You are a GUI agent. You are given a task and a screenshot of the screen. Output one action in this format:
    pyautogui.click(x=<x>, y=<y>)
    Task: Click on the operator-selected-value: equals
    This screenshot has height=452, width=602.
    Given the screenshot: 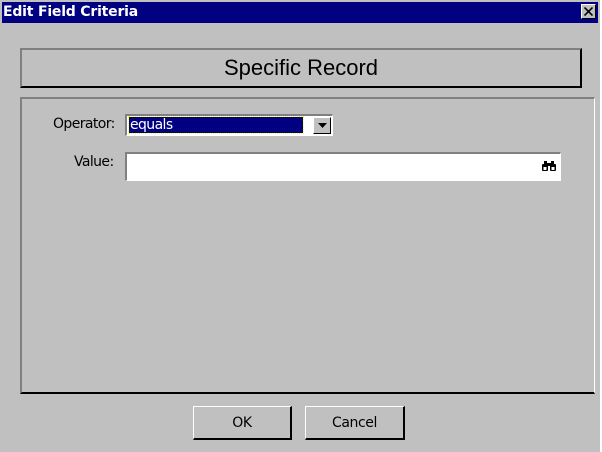 What is the action you would take?
    pyautogui.click(x=216, y=125)
    